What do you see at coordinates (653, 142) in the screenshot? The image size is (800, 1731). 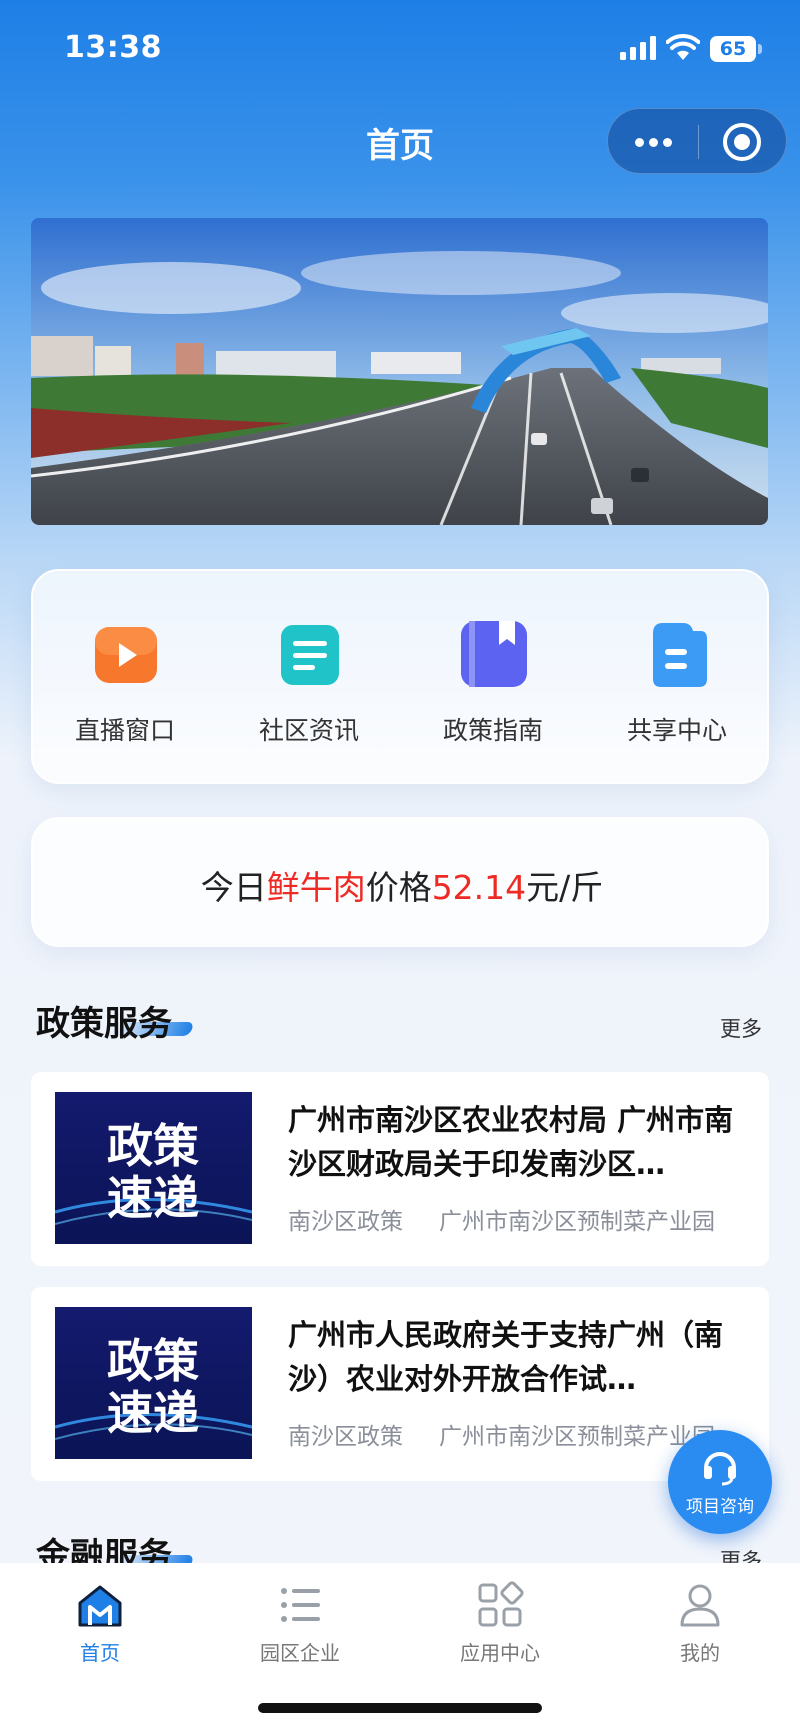 I see `more-options-button` at bounding box center [653, 142].